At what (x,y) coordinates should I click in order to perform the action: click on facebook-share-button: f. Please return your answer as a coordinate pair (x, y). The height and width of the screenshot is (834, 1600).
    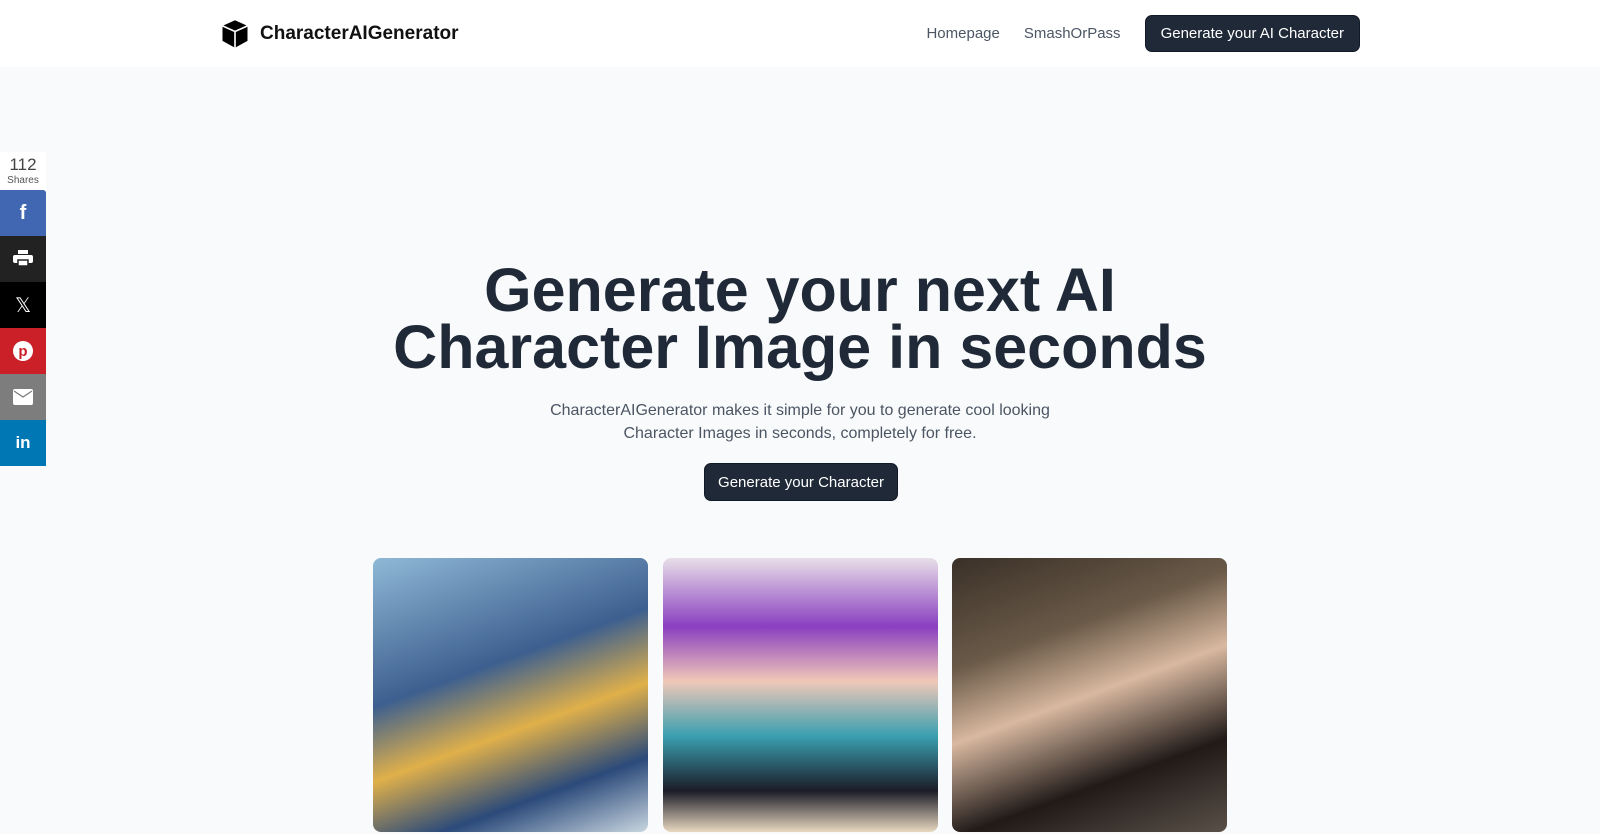
    Looking at the image, I should click on (23, 213).